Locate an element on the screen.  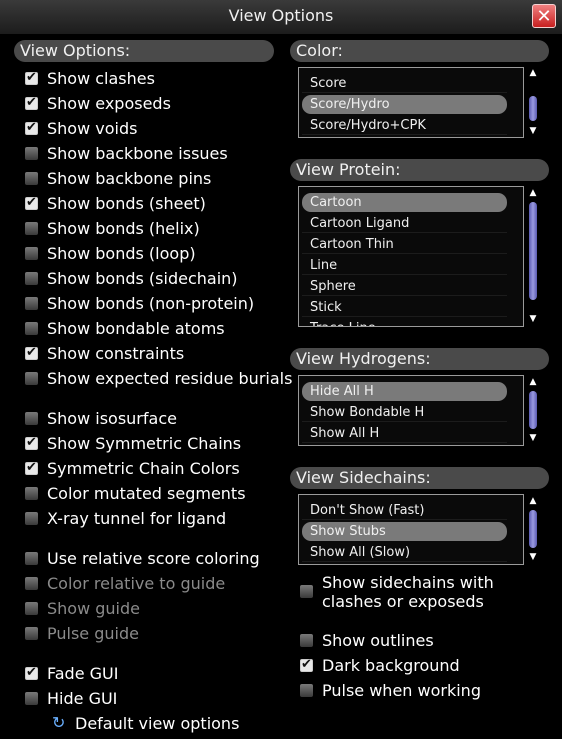
default-view-options-label: Default view options is located at coordinates (157, 723).